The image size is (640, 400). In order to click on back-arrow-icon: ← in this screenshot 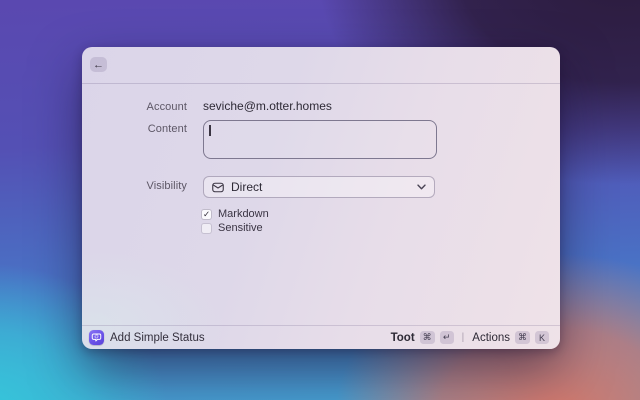, I will do `click(98, 64)`.